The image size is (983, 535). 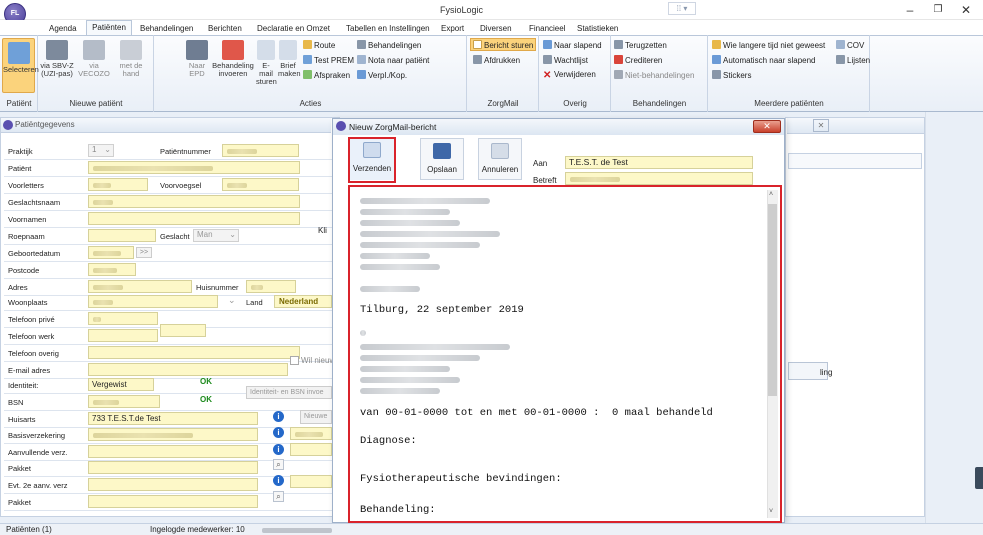 I want to click on side-handle, so click(x=979, y=478).